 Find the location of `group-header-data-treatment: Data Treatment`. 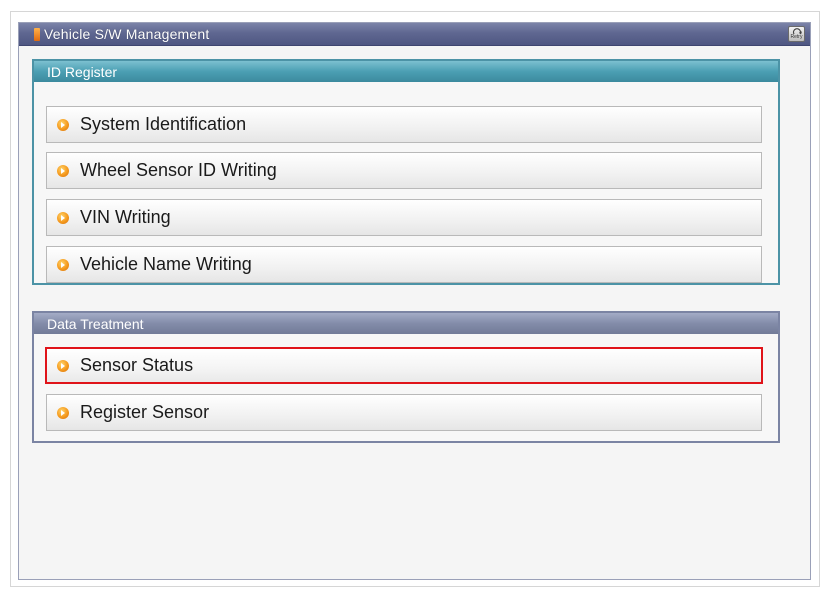

group-header-data-treatment: Data Treatment is located at coordinates (406, 323).